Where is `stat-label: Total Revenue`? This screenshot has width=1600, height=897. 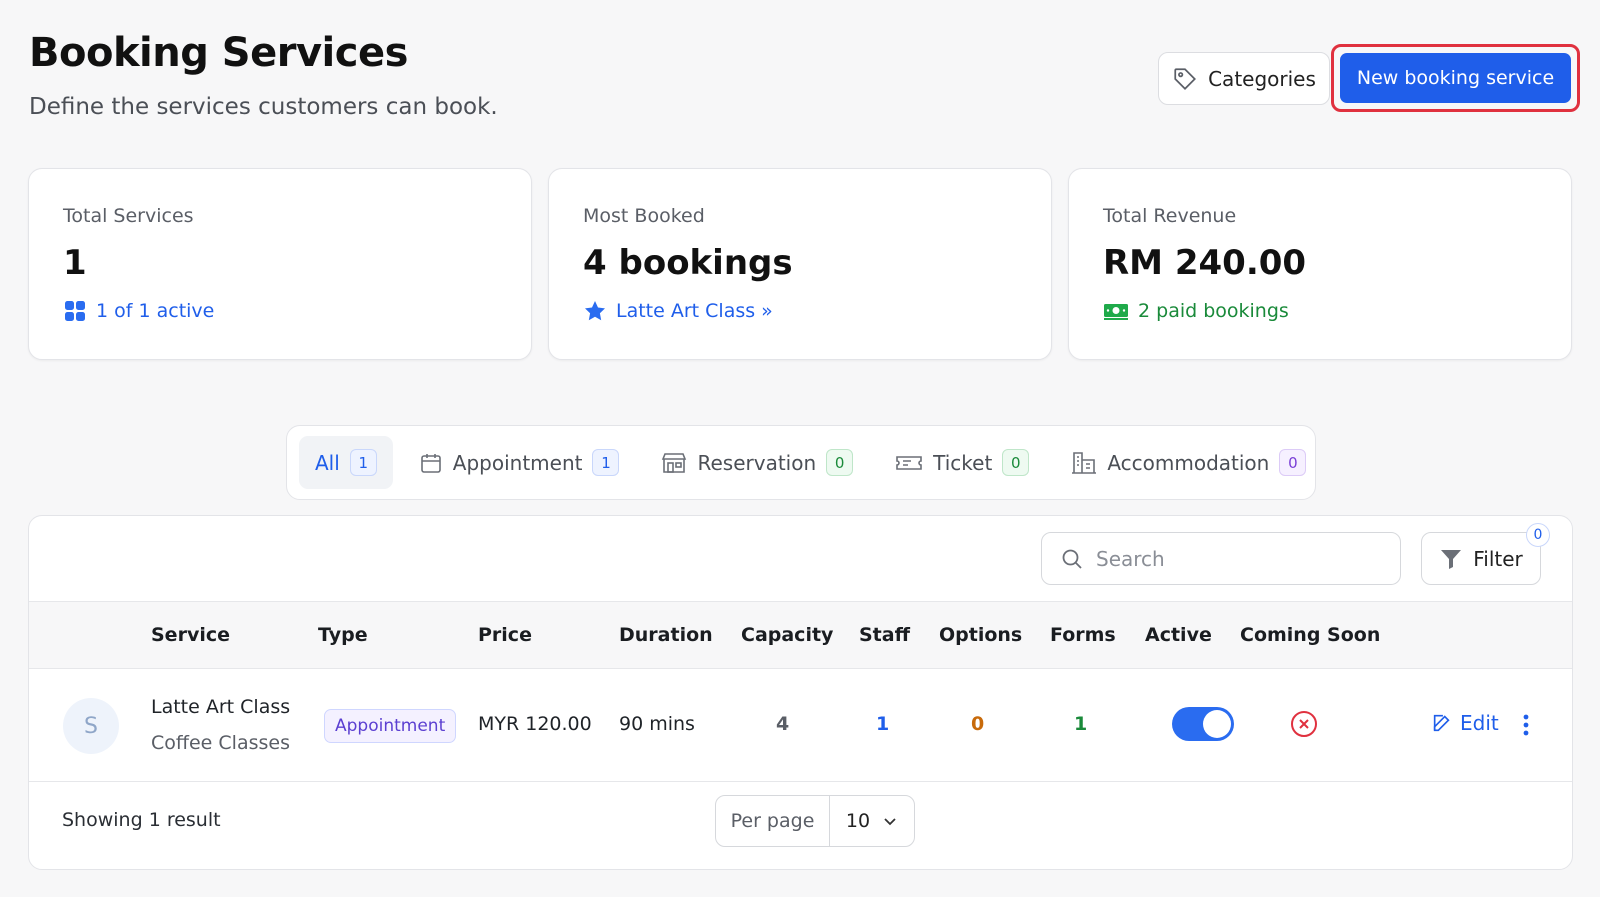
stat-label: Total Revenue is located at coordinates (1170, 216).